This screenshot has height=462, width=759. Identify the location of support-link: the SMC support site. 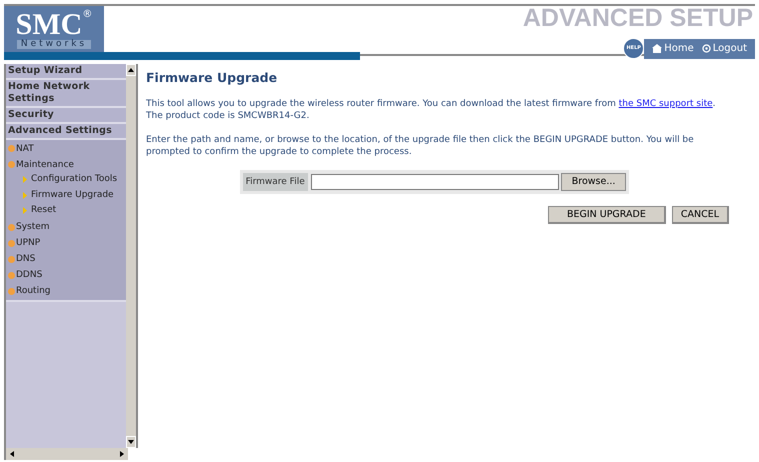
(665, 104).